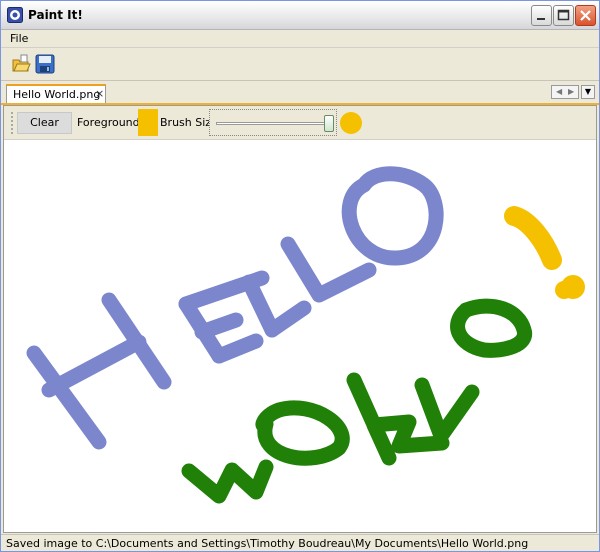  What do you see at coordinates (15, 15) in the screenshot?
I see `paint-app-icon` at bounding box center [15, 15].